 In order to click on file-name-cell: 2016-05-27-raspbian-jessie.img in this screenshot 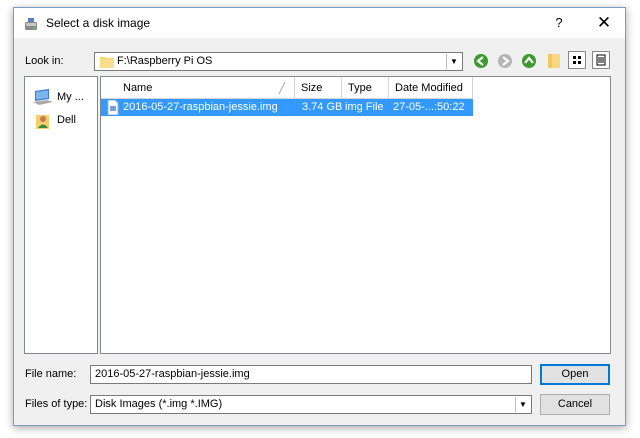, I will do `click(200, 107)`.